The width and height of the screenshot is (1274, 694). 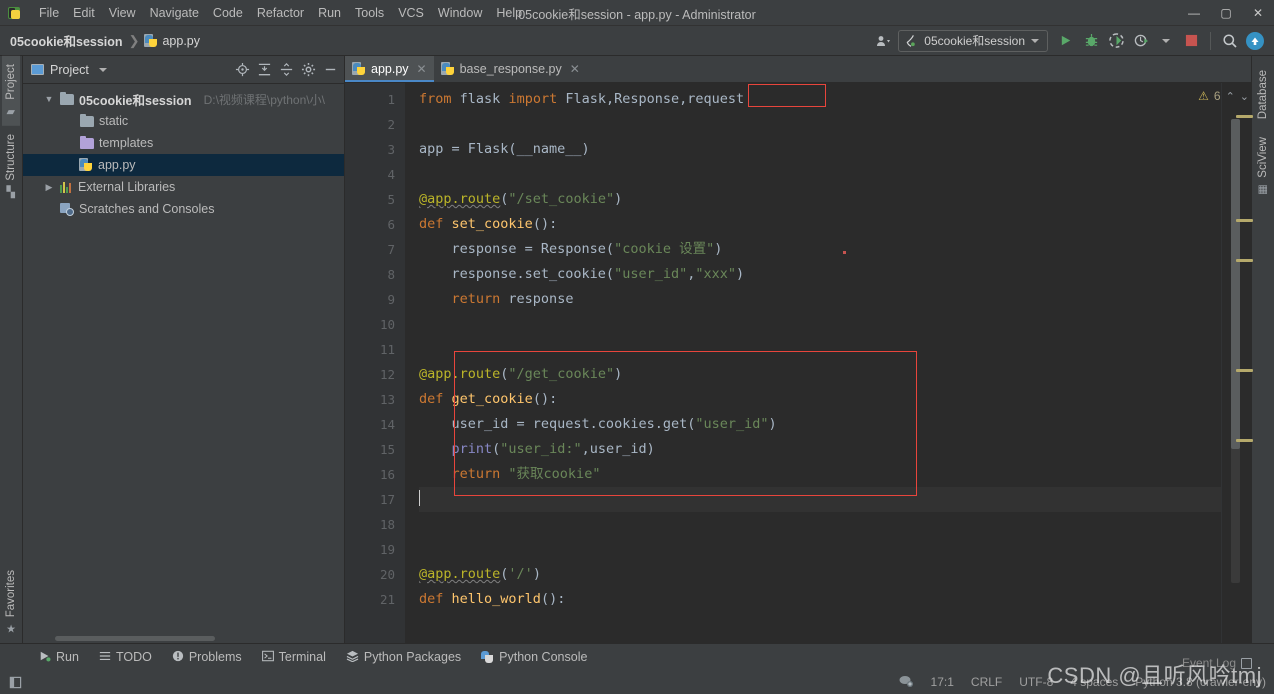 What do you see at coordinates (1244, 96) in the screenshot?
I see `next-problem-icon: ⌄` at bounding box center [1244, 96].